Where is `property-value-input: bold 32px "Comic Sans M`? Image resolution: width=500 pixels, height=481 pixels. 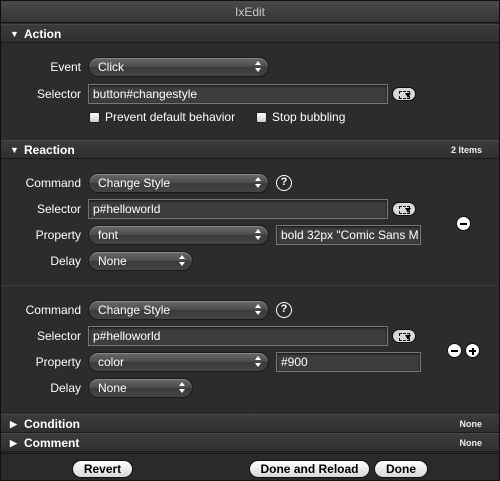 property-value-input: bold 32px "Comic Sans M is located at coordinates (348, 235).